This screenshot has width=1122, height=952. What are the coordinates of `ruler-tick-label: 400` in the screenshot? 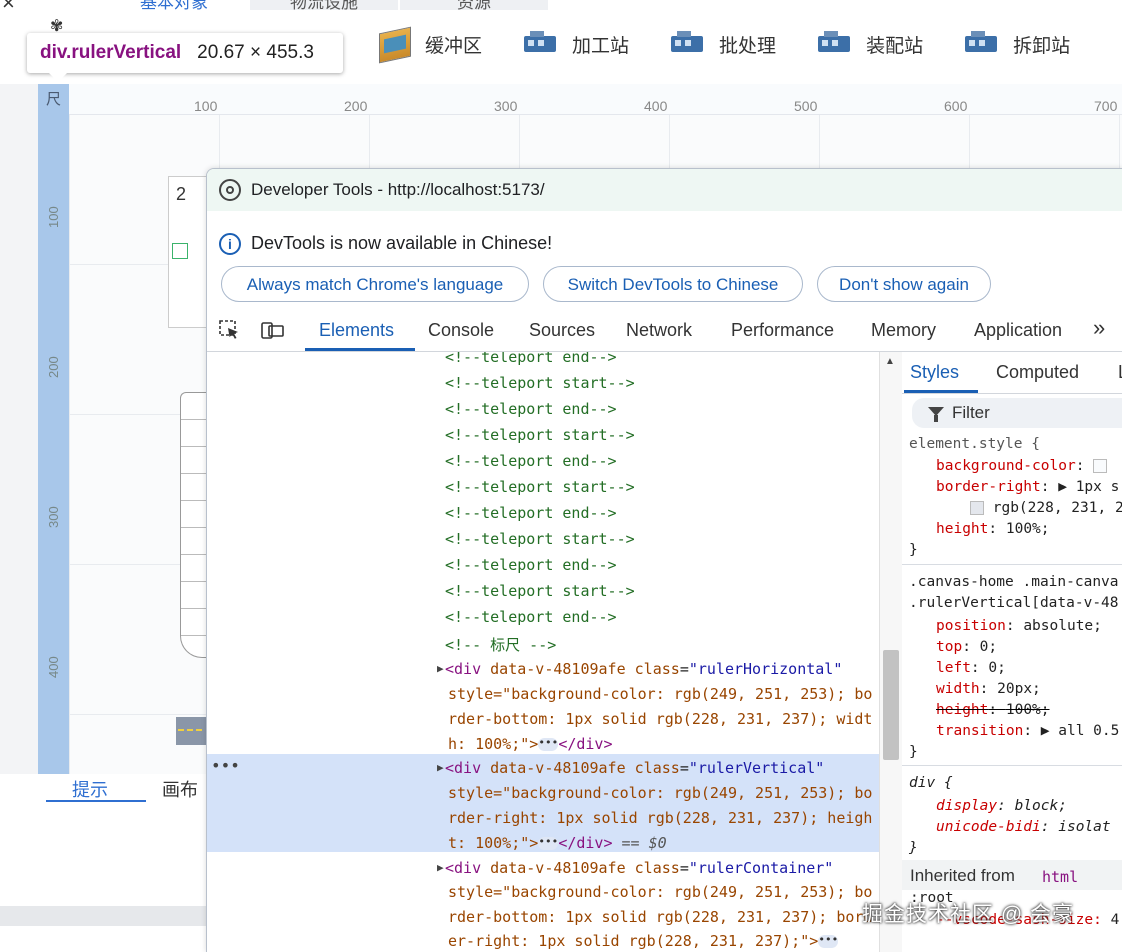 It's located at (53, 667).